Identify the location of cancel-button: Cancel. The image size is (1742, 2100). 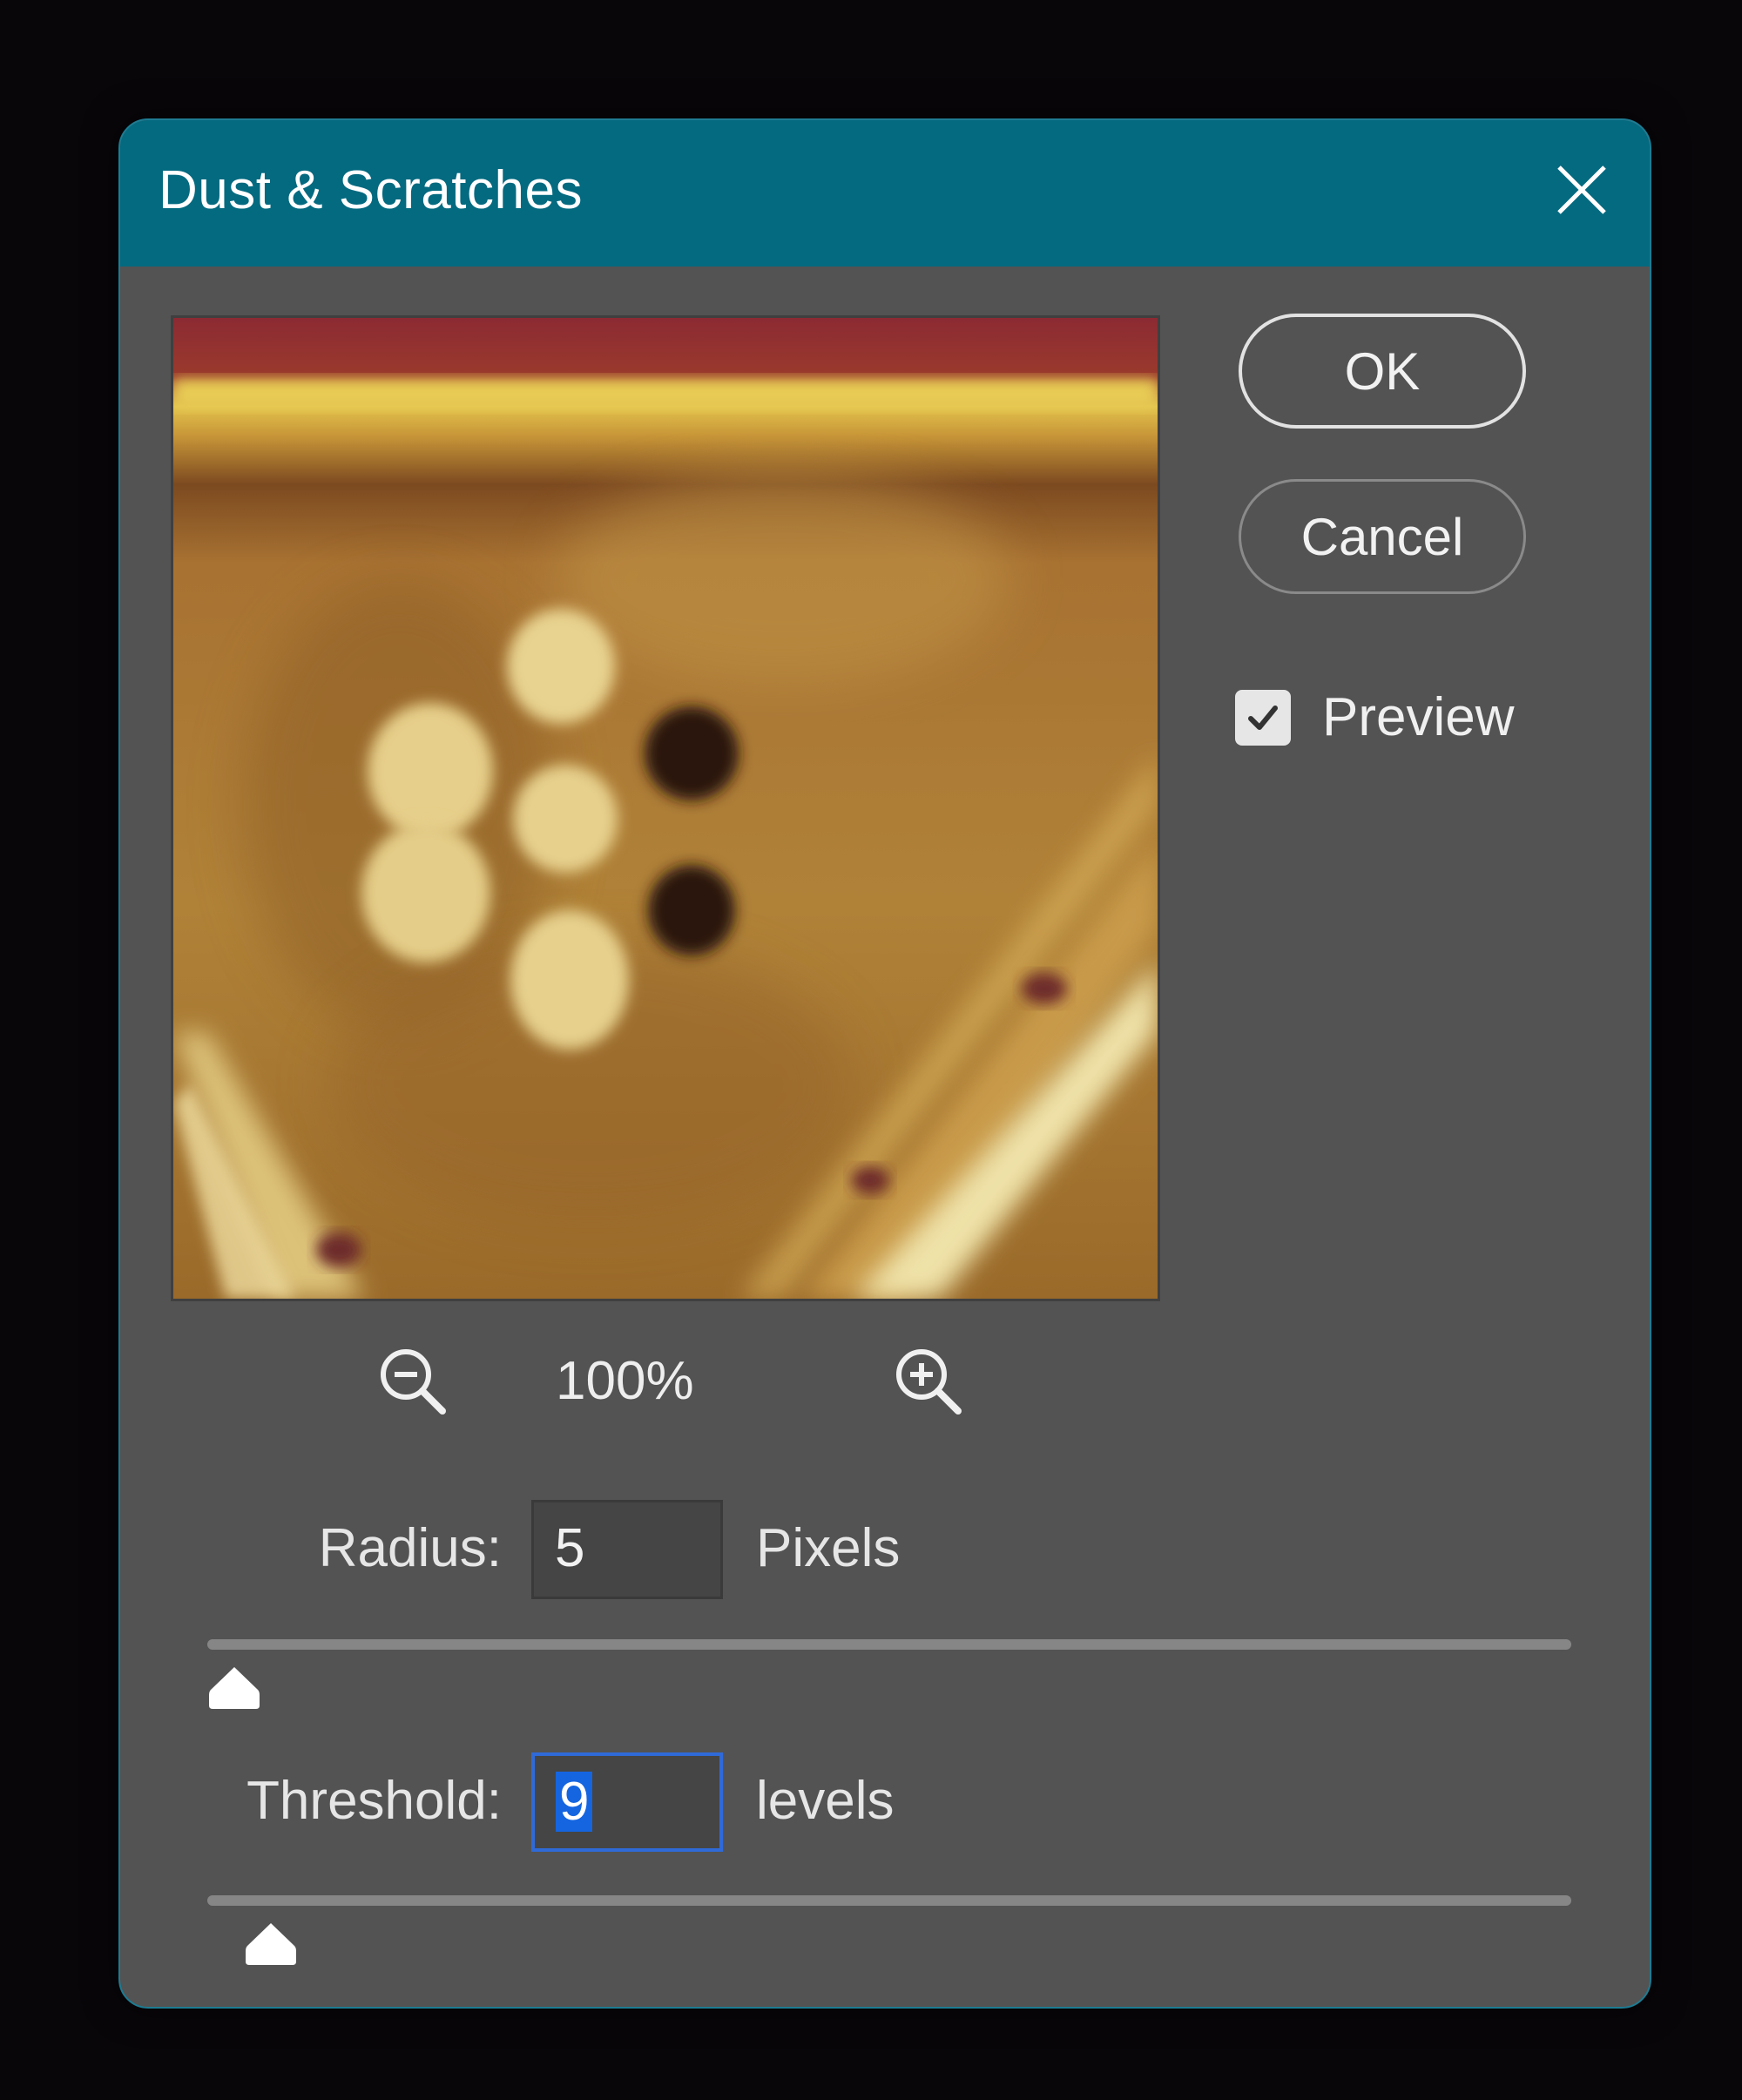
(1382, 536).